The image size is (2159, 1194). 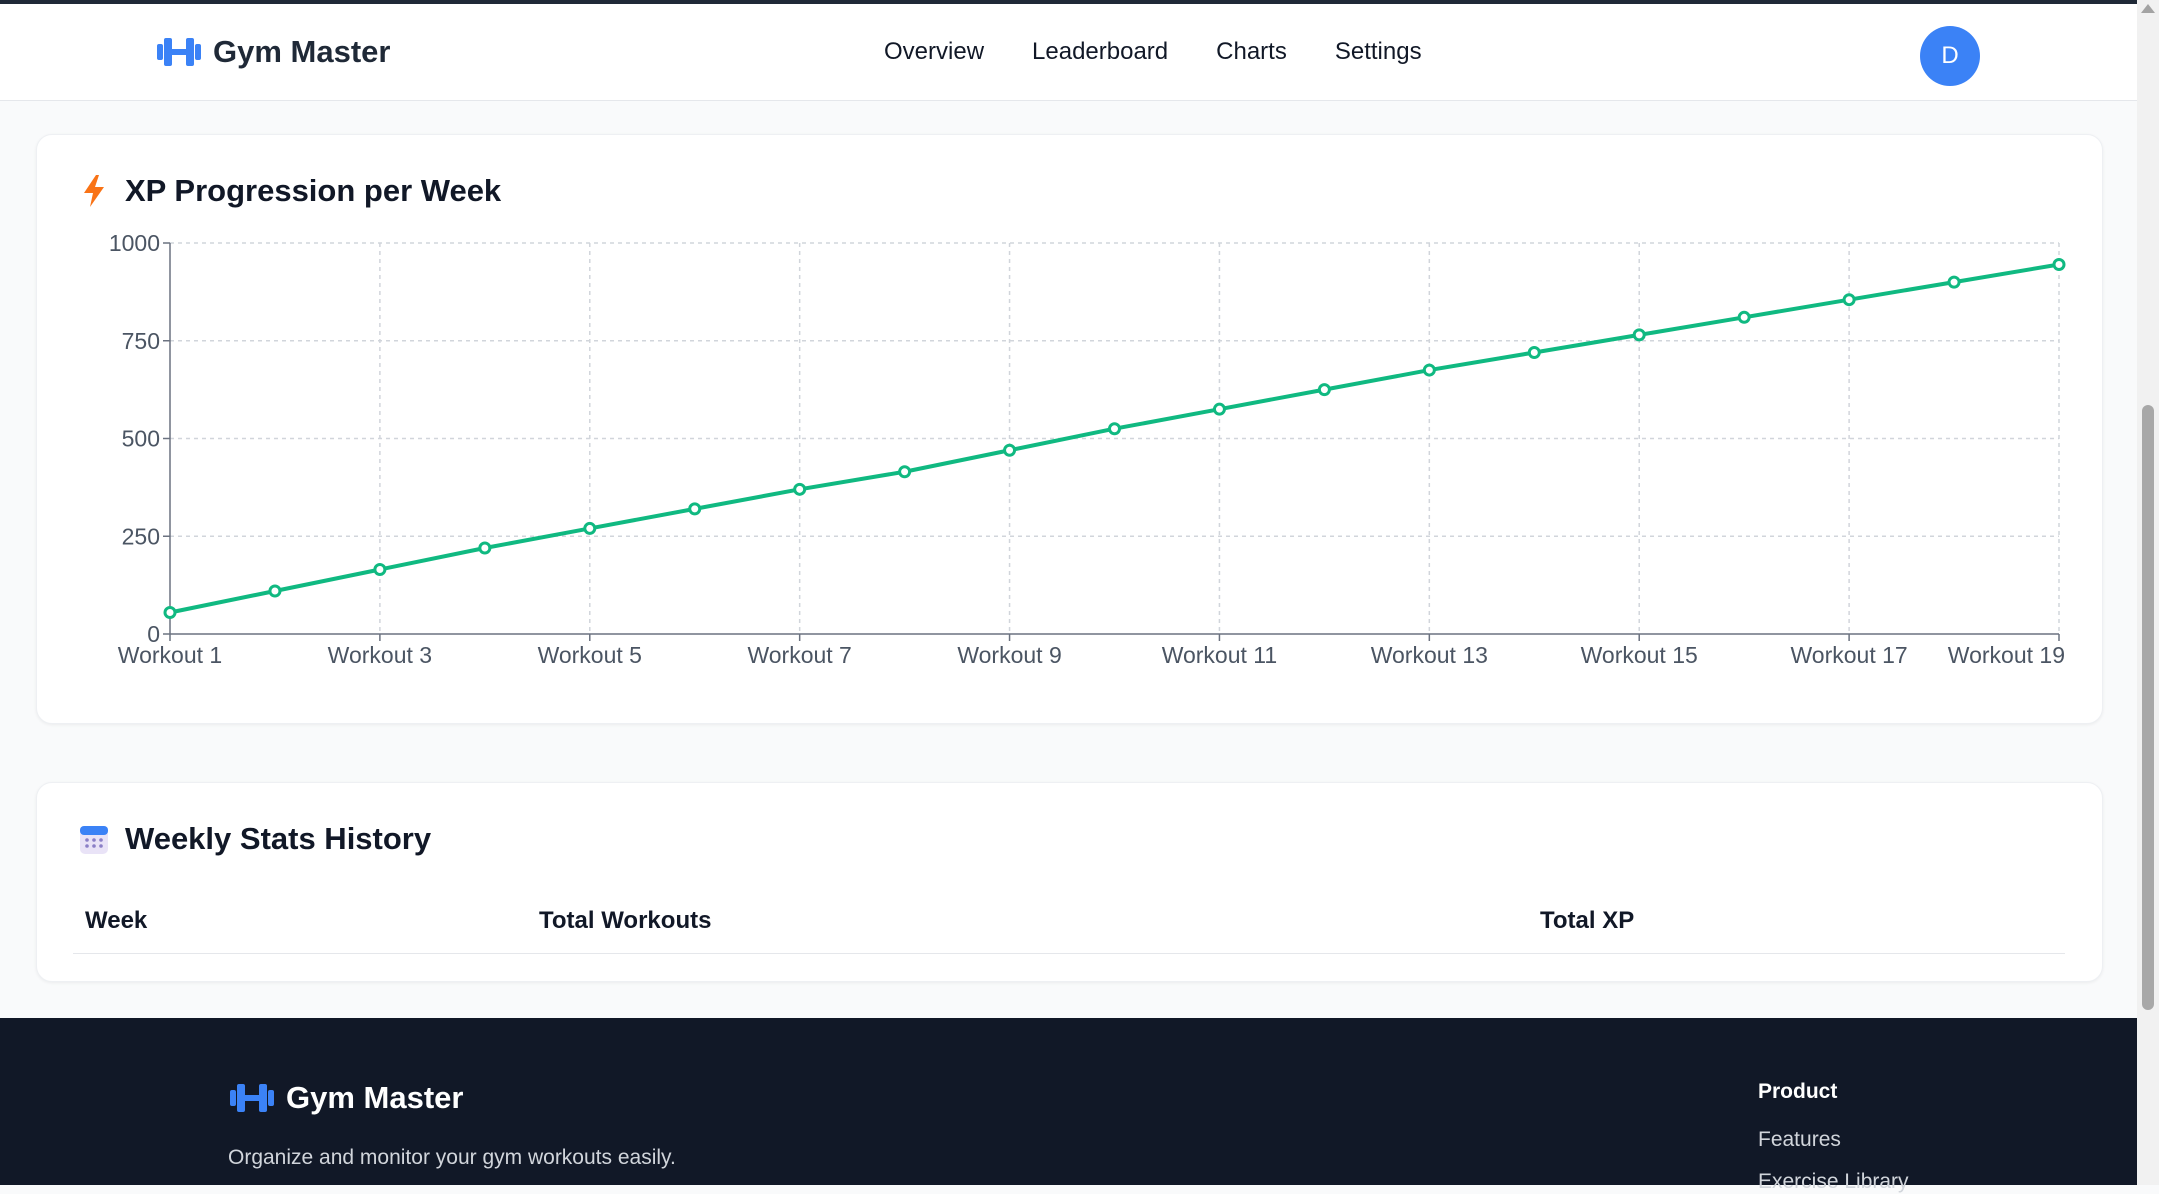 I want to click on nav-links: Overview Leaderboard Charts Settings, so click(x=1177, y=52).